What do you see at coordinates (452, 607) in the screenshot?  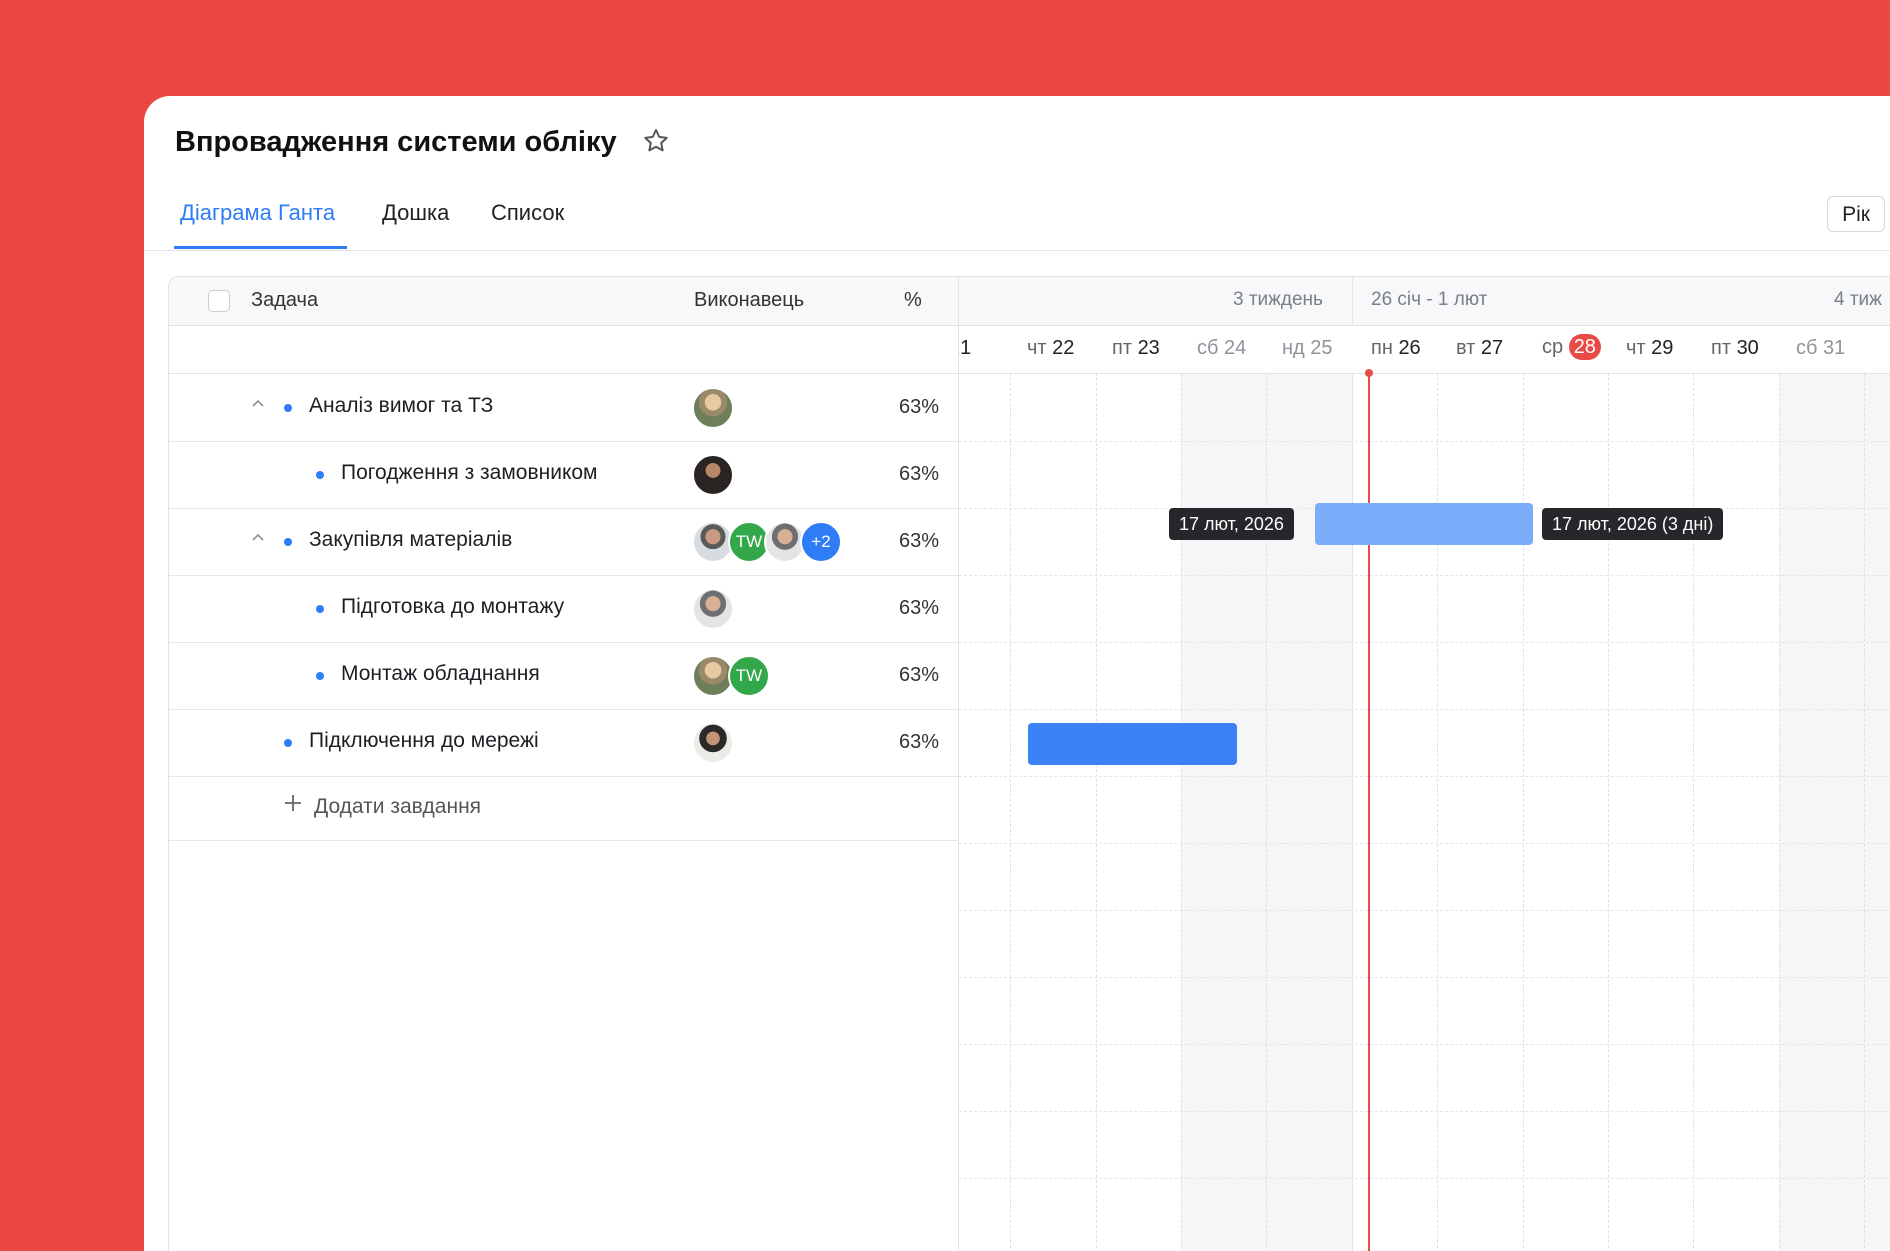 I see `task-name: Підготовка до монтажу` at bounding box center [452, 607].